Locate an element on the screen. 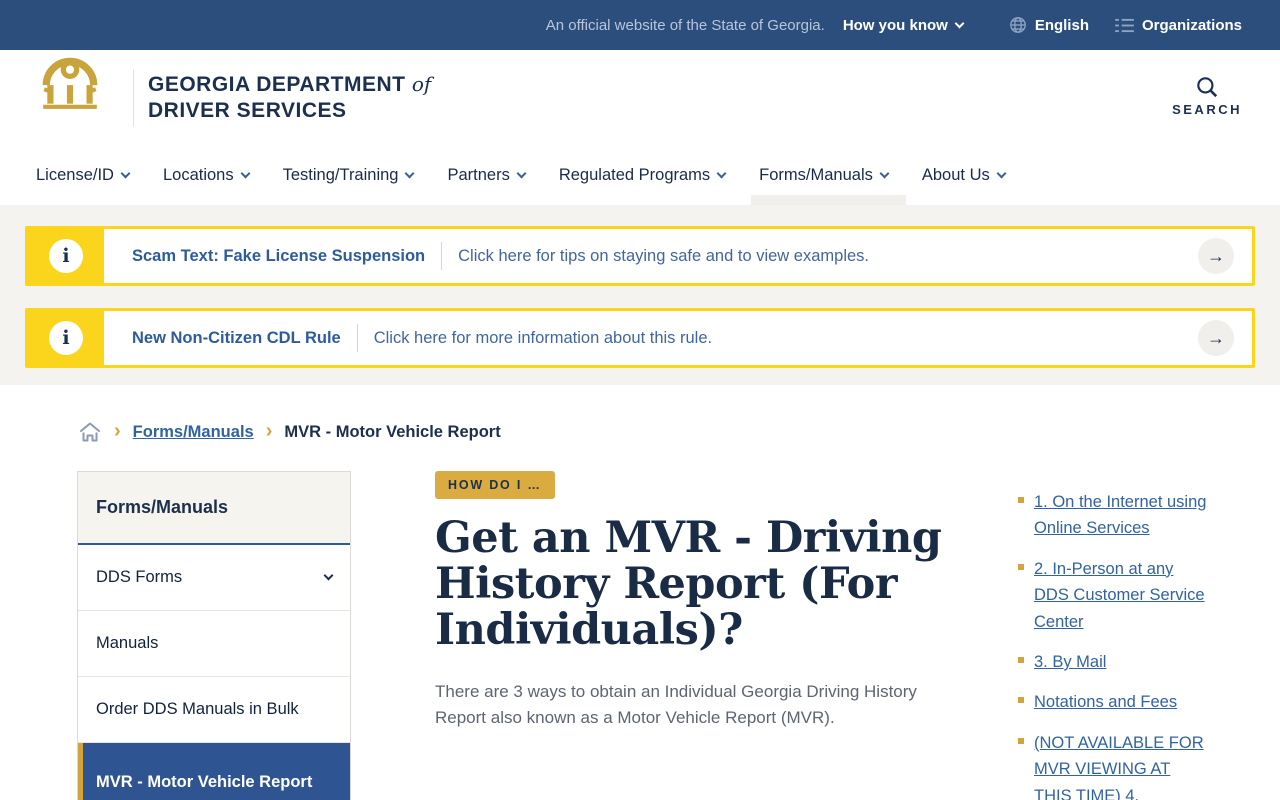 The height and width of the screenshot is (800, 1280). sidebar-item-dds-forms: DDS Forms is located at coordinates (214, 578).